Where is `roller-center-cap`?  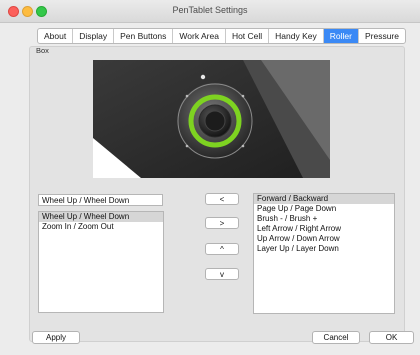
roller-center-cap is located at coordinates (215, 121).